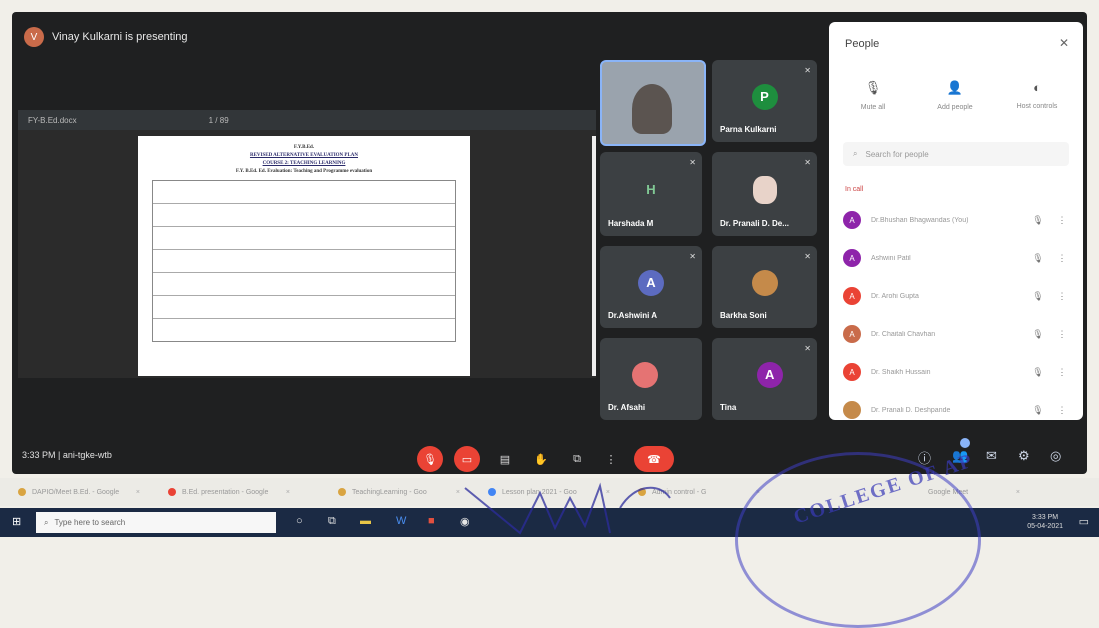 The width and height of the screenshot is (1099, 628). I want to click on doc-scrollbar, so click(594, 256).